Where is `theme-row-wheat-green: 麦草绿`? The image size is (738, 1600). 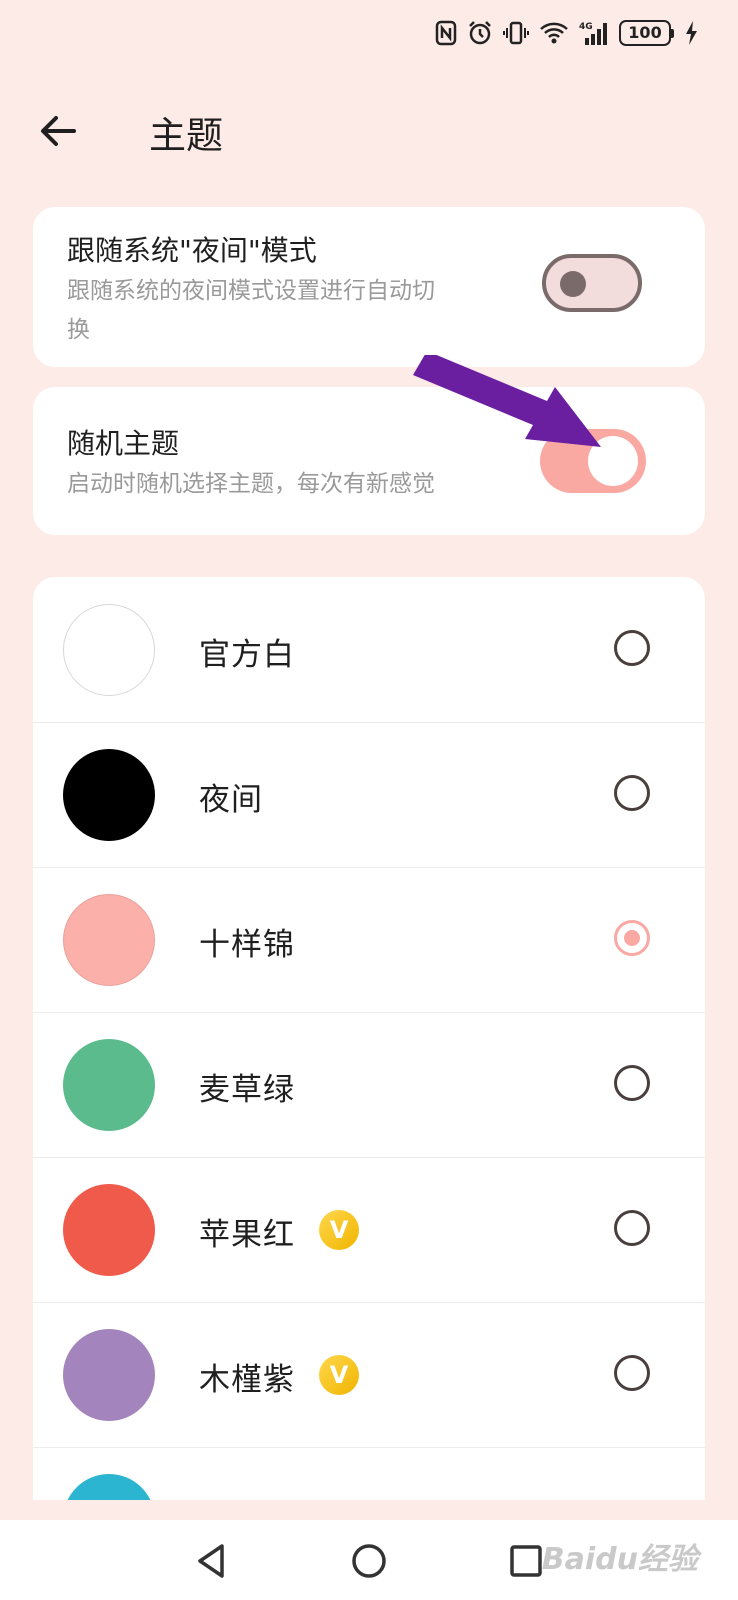 theme-row-wheat-green: 麦草绿 is located at coordinates (369, 1085).